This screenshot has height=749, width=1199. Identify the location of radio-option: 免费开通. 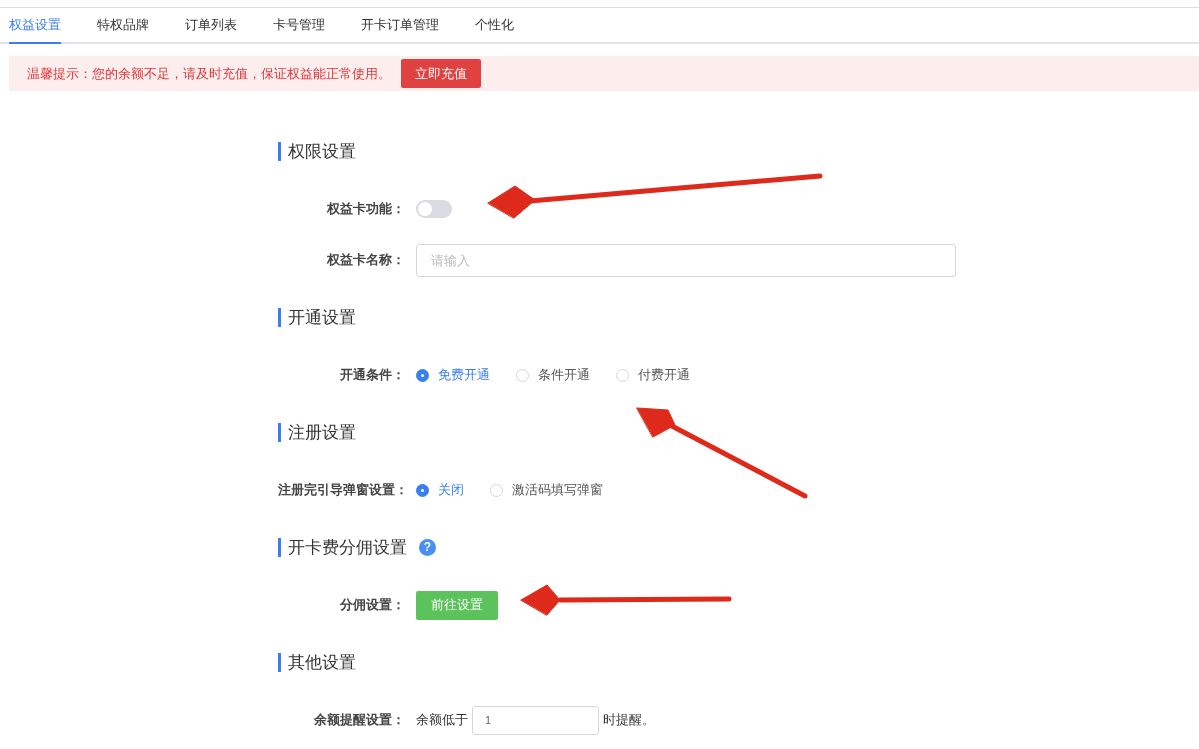
(453, 375).